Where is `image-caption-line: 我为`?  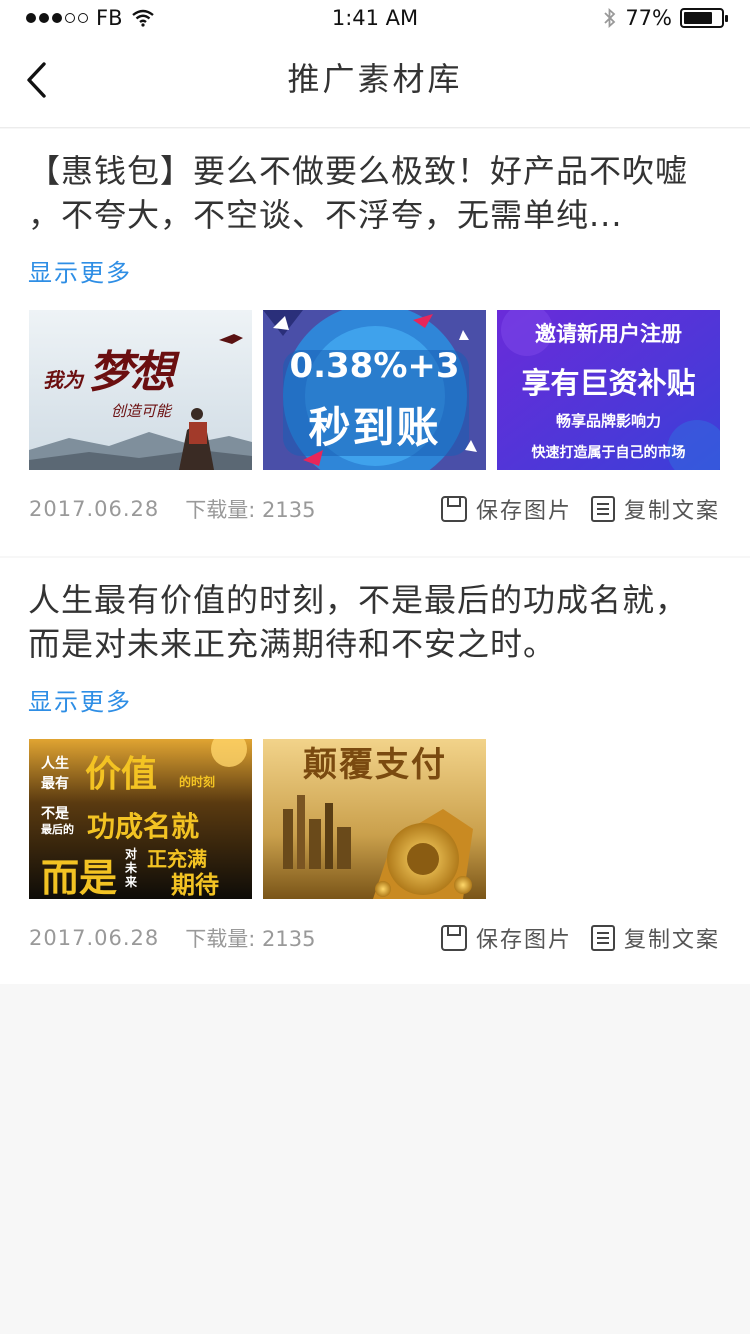
image-caption-line: 我为 is located at coordinates (63, 380).